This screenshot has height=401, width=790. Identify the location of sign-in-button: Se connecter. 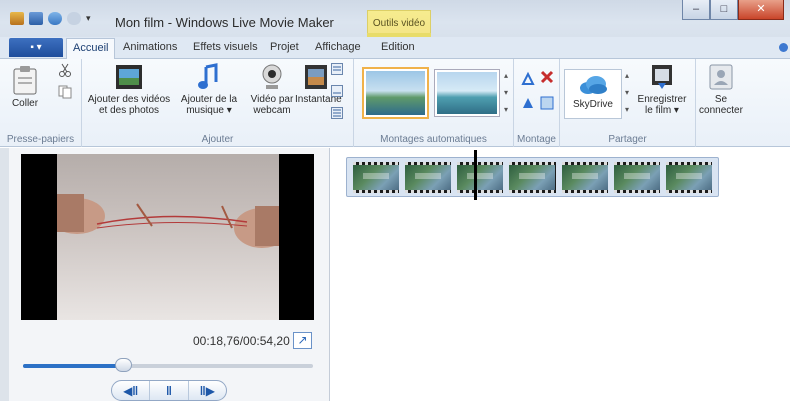
(721, 89).